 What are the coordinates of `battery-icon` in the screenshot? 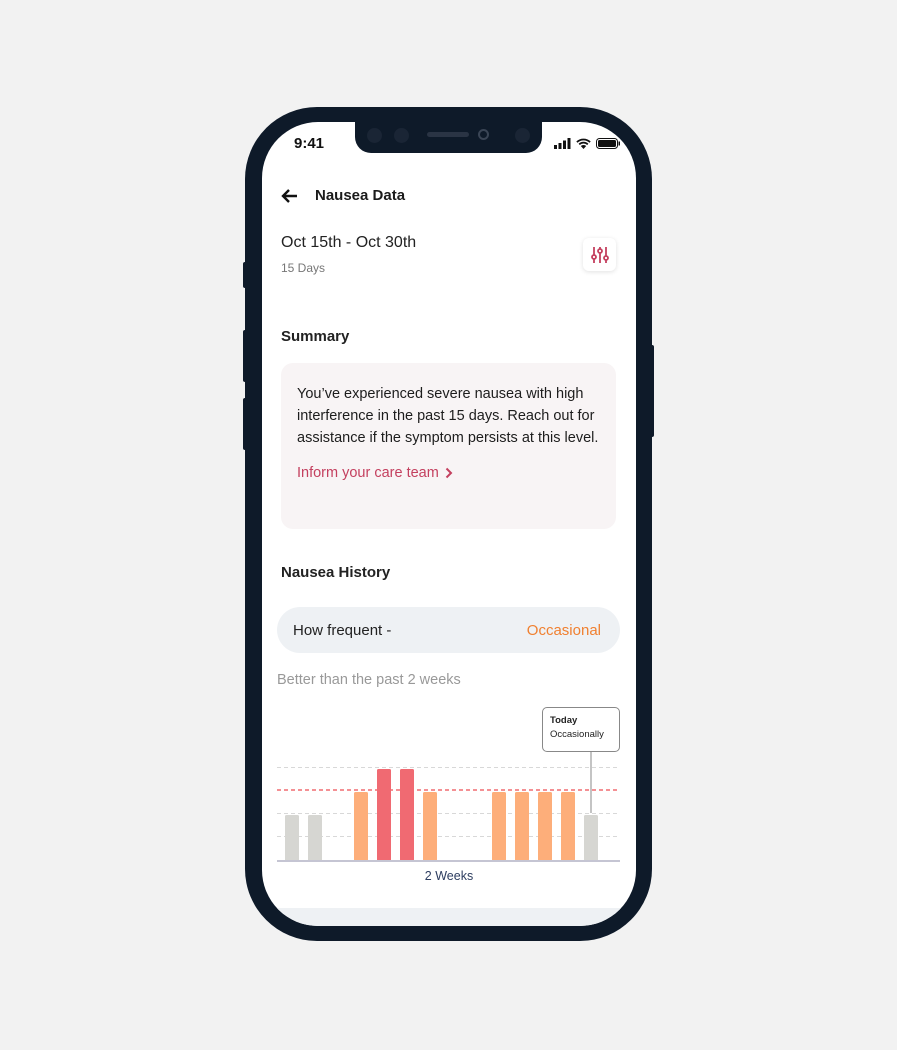 It's located at (608, 143).